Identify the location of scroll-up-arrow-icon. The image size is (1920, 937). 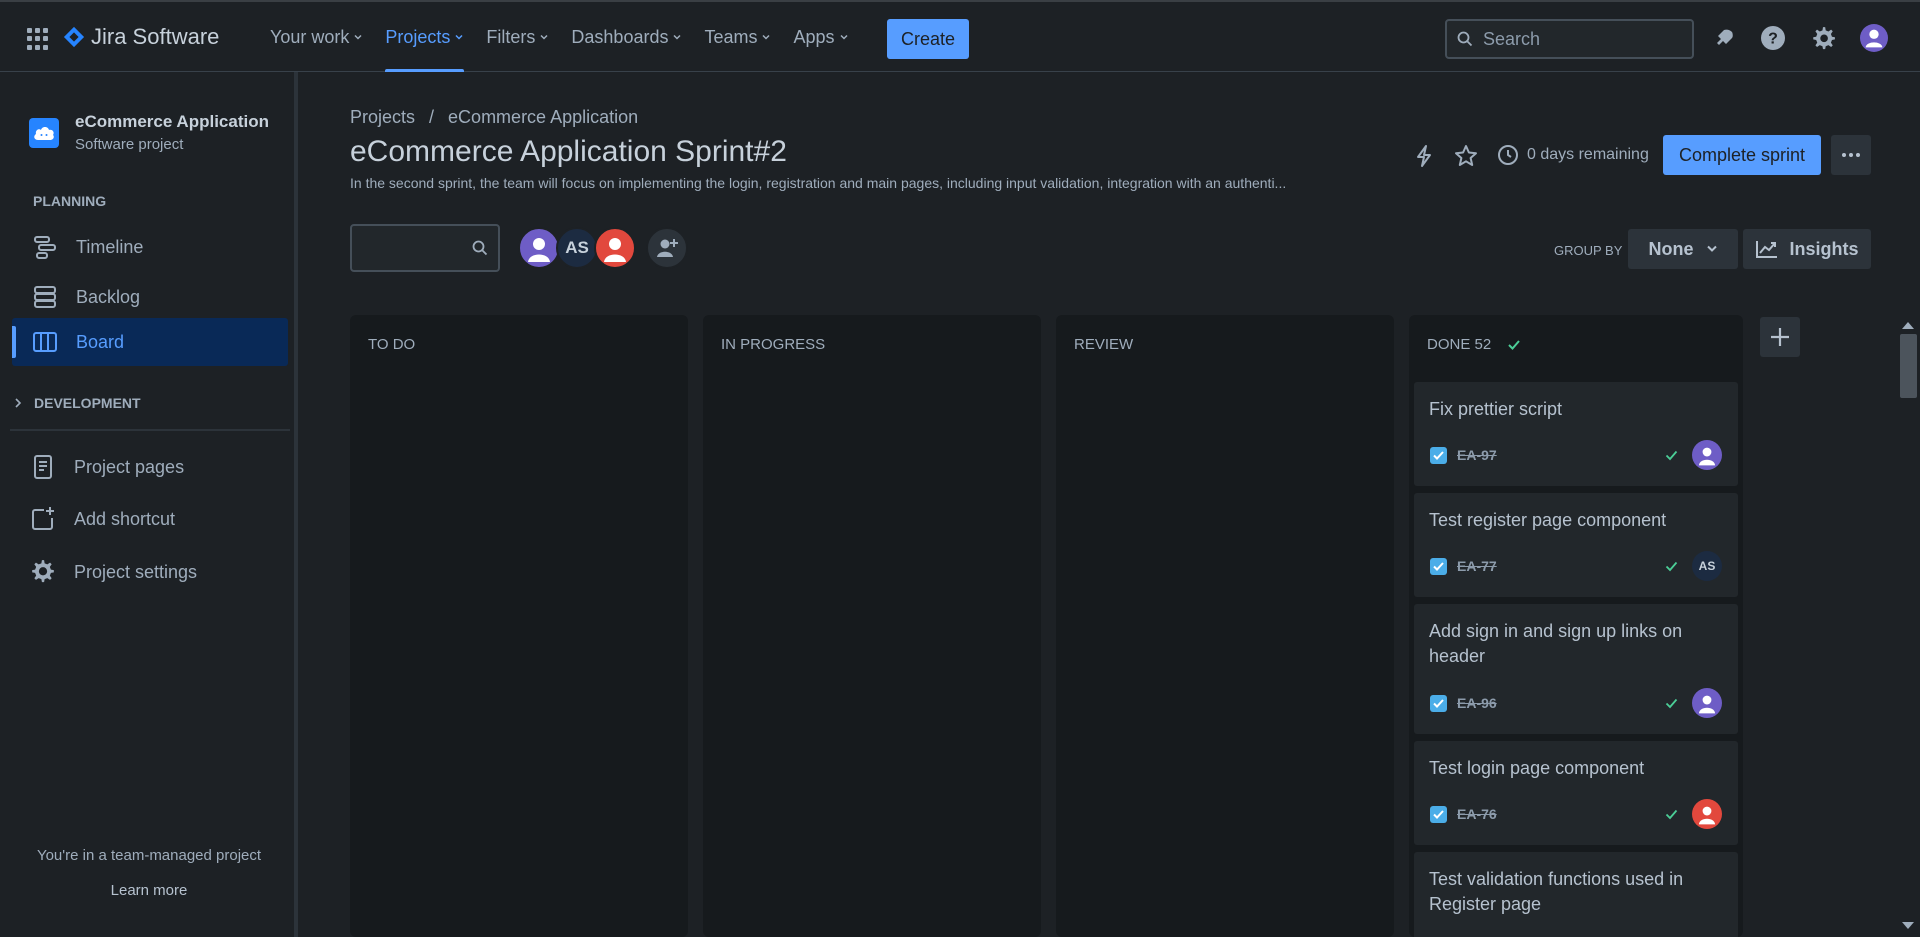
(1908, 325).